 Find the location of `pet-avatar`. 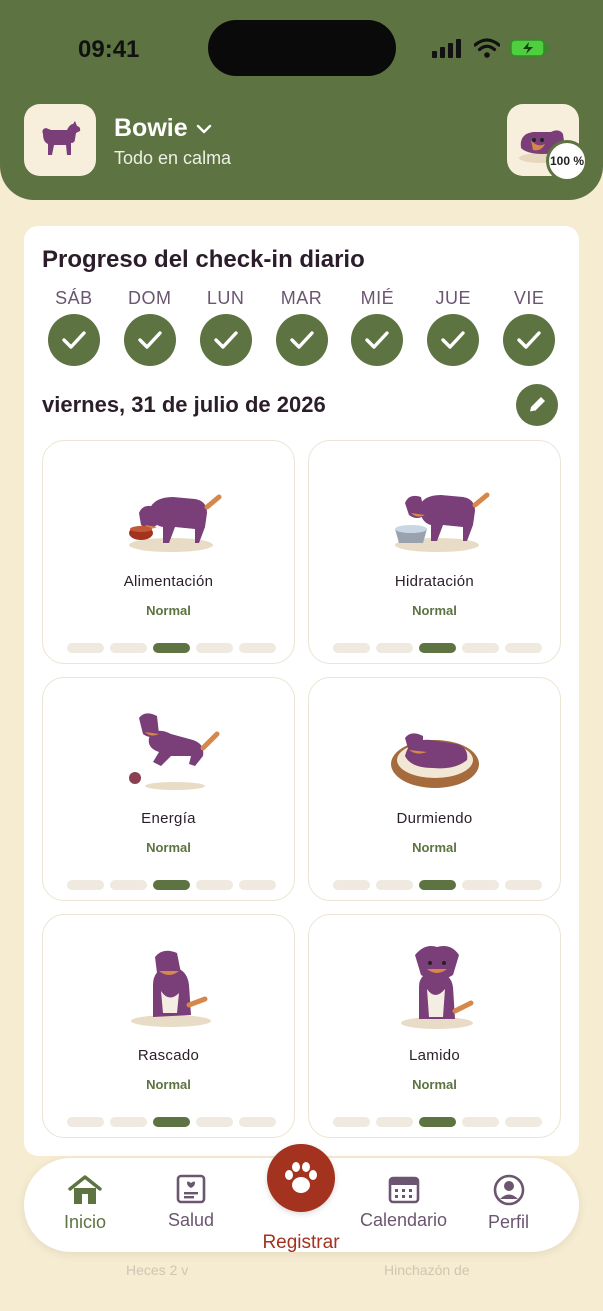

pet-avatar is located at coordinates (60, 140).